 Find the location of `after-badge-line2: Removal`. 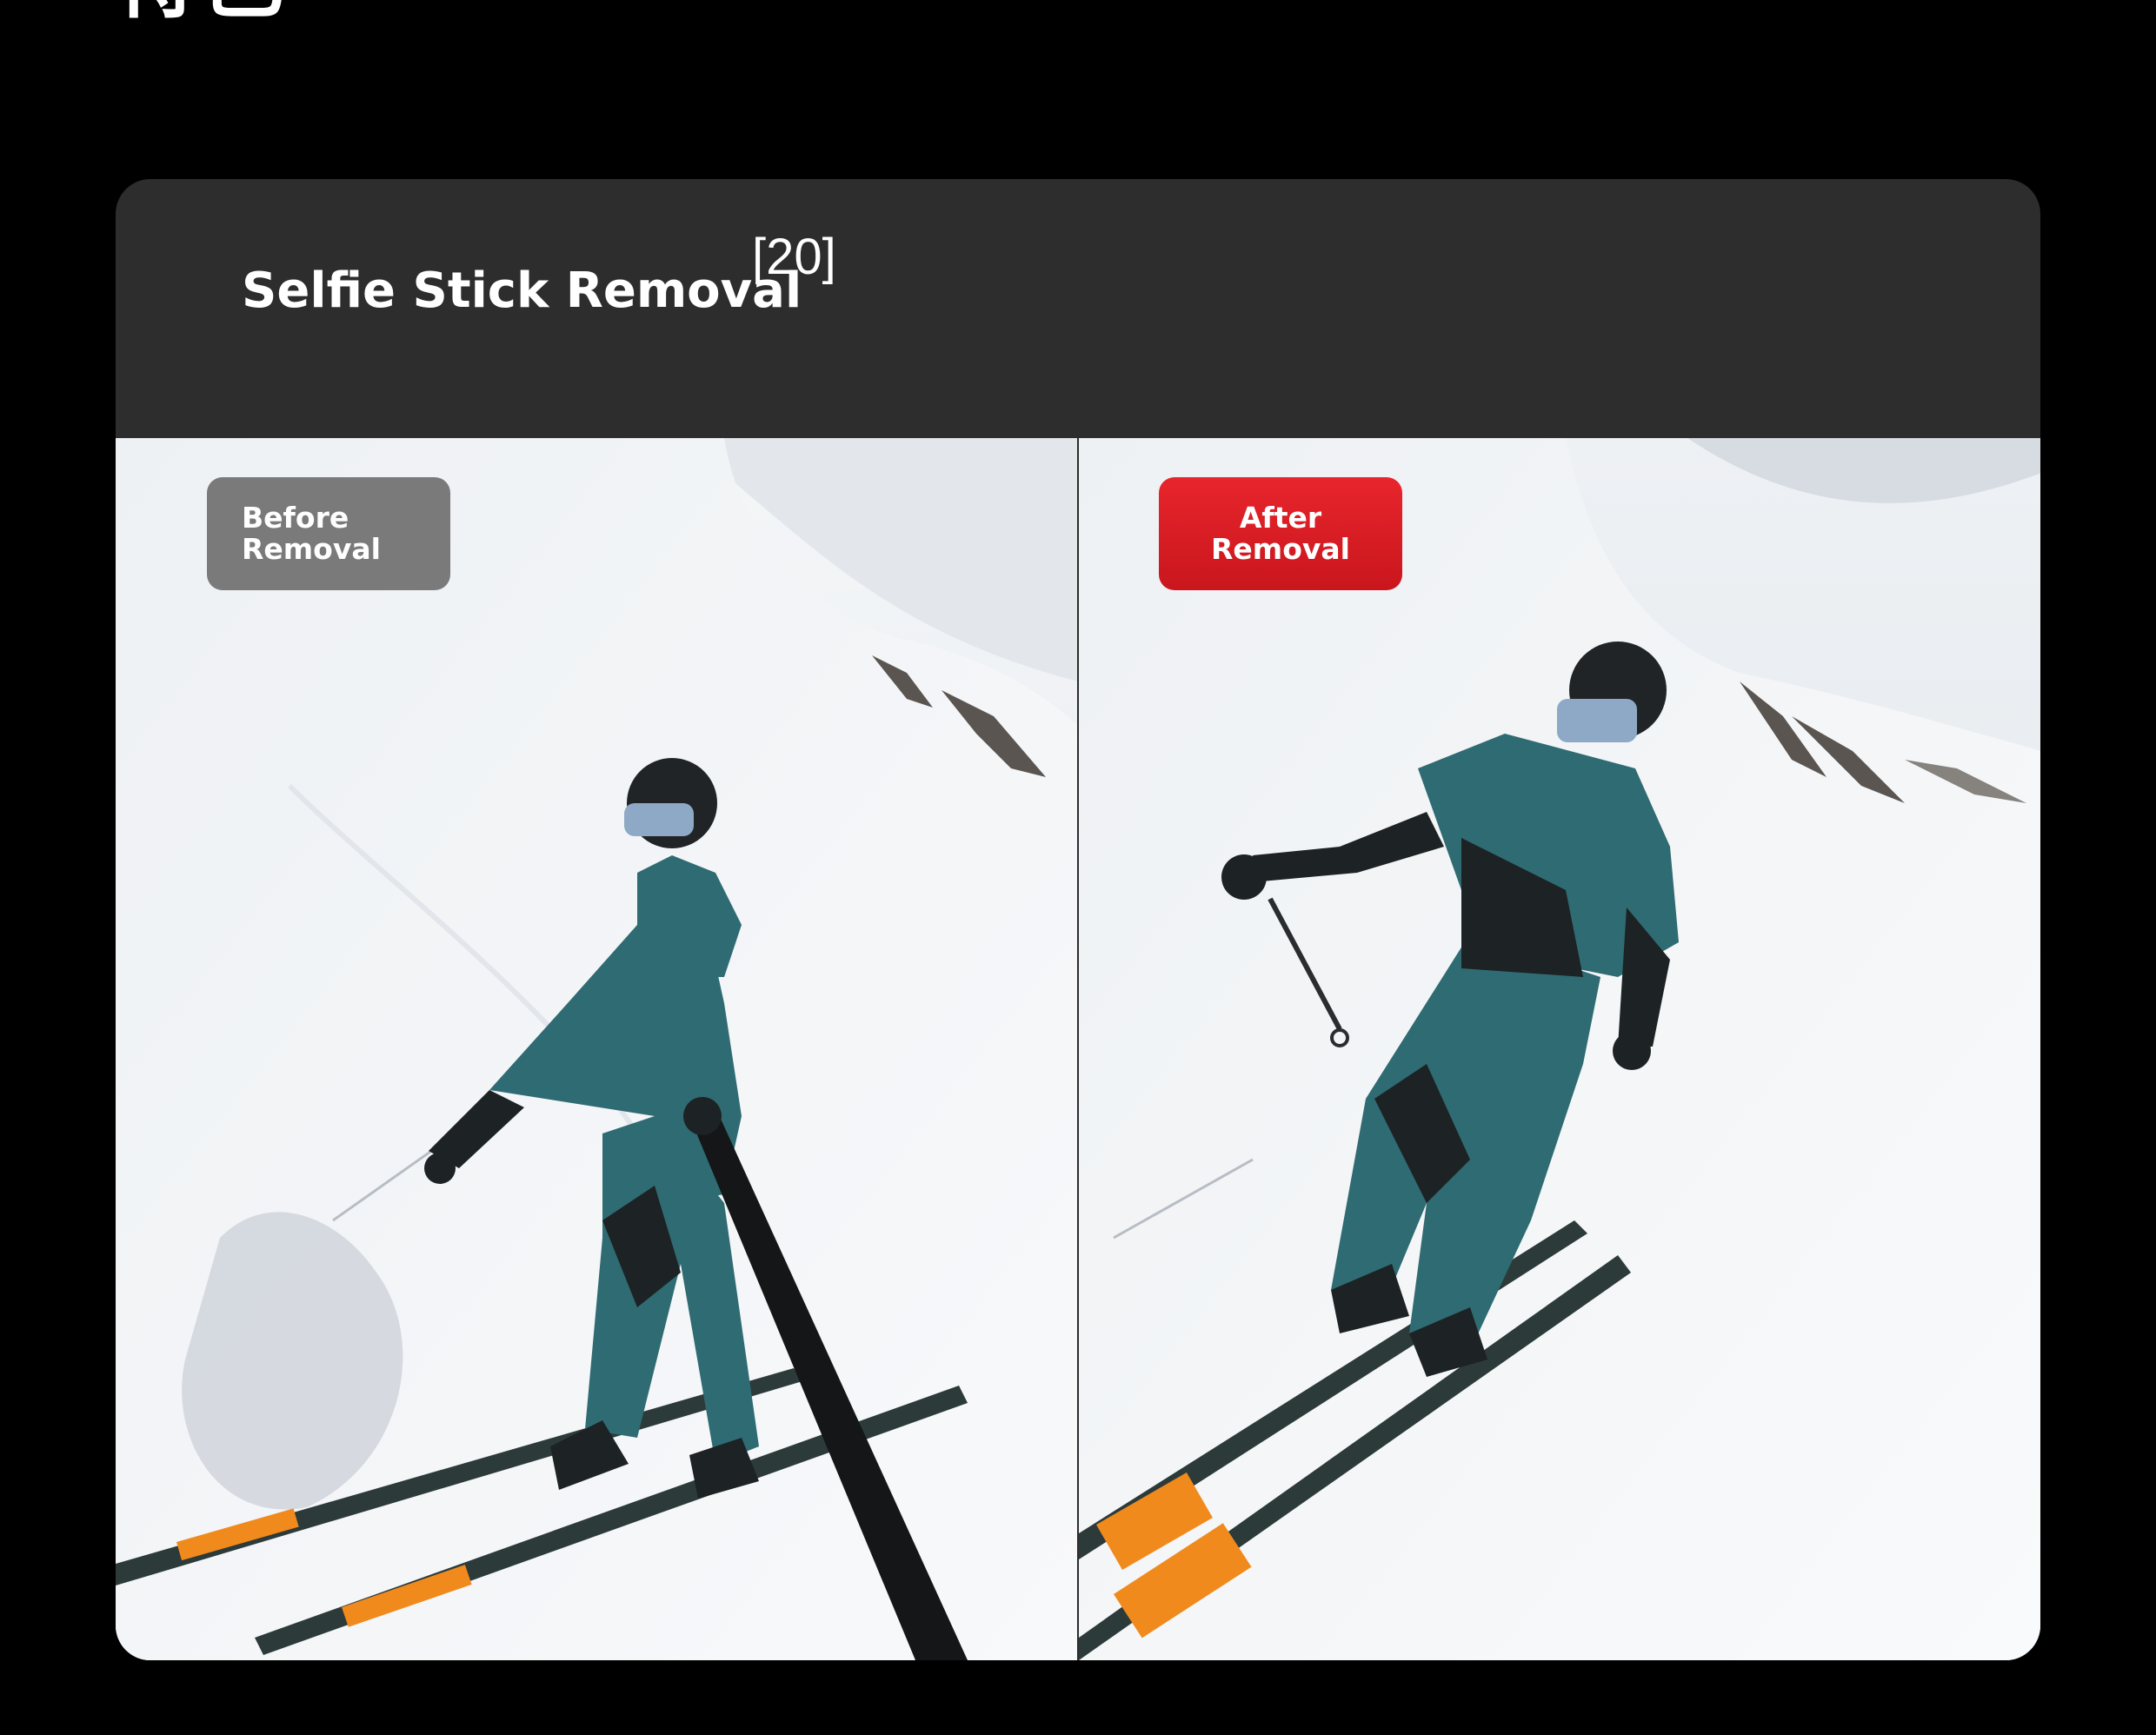

after-badge-line2: Removal is located at coordinates (1280, 549).